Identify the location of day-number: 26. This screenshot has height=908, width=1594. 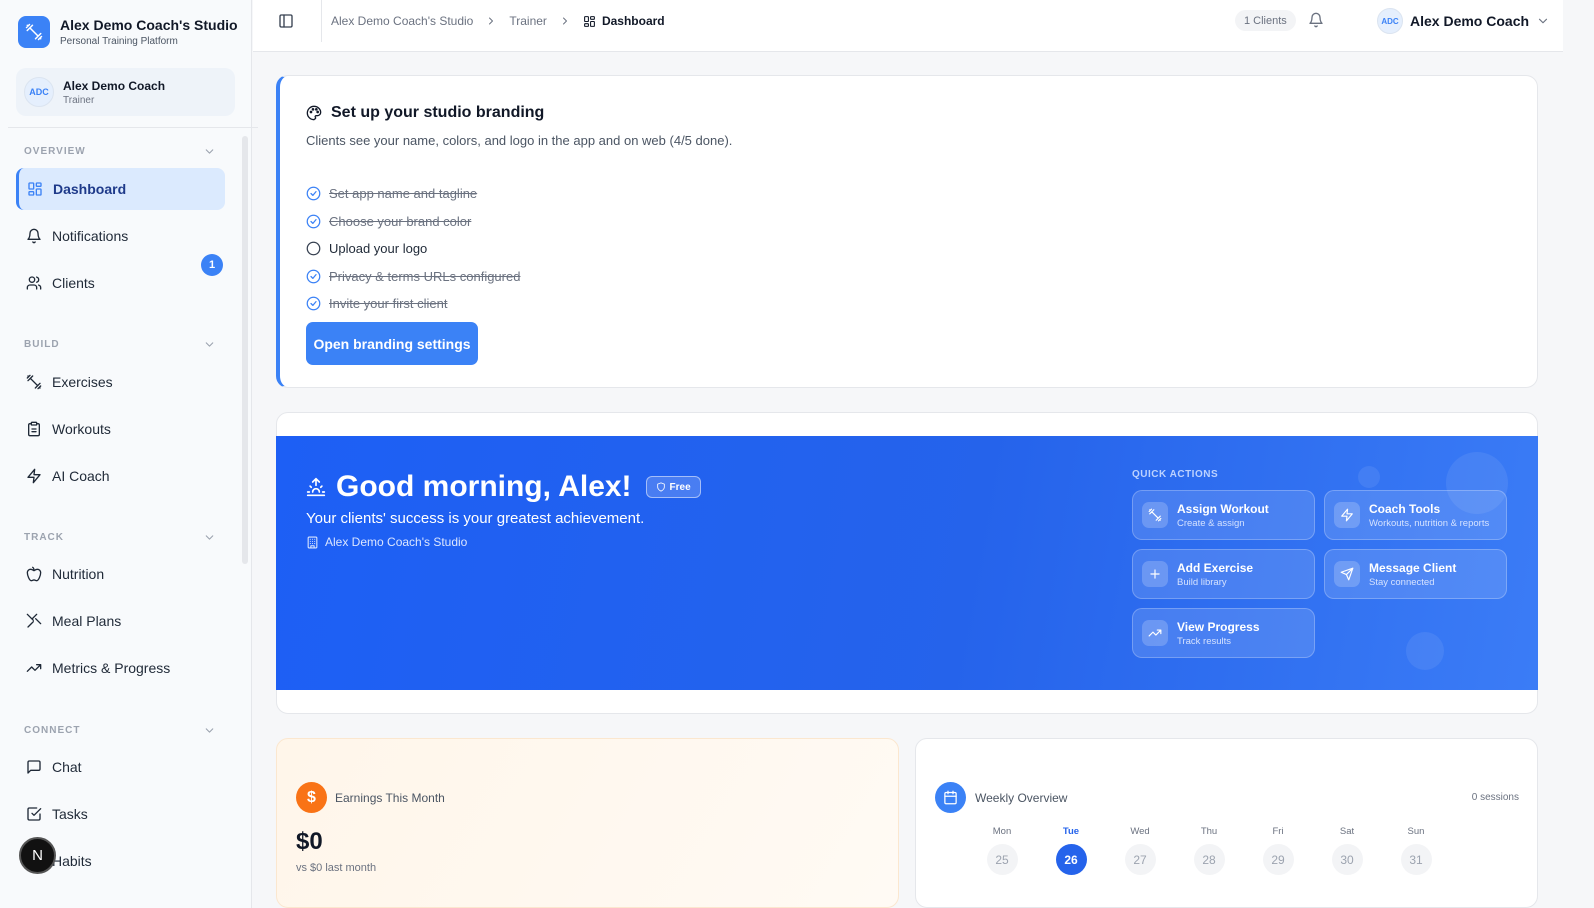
(1071, 859).